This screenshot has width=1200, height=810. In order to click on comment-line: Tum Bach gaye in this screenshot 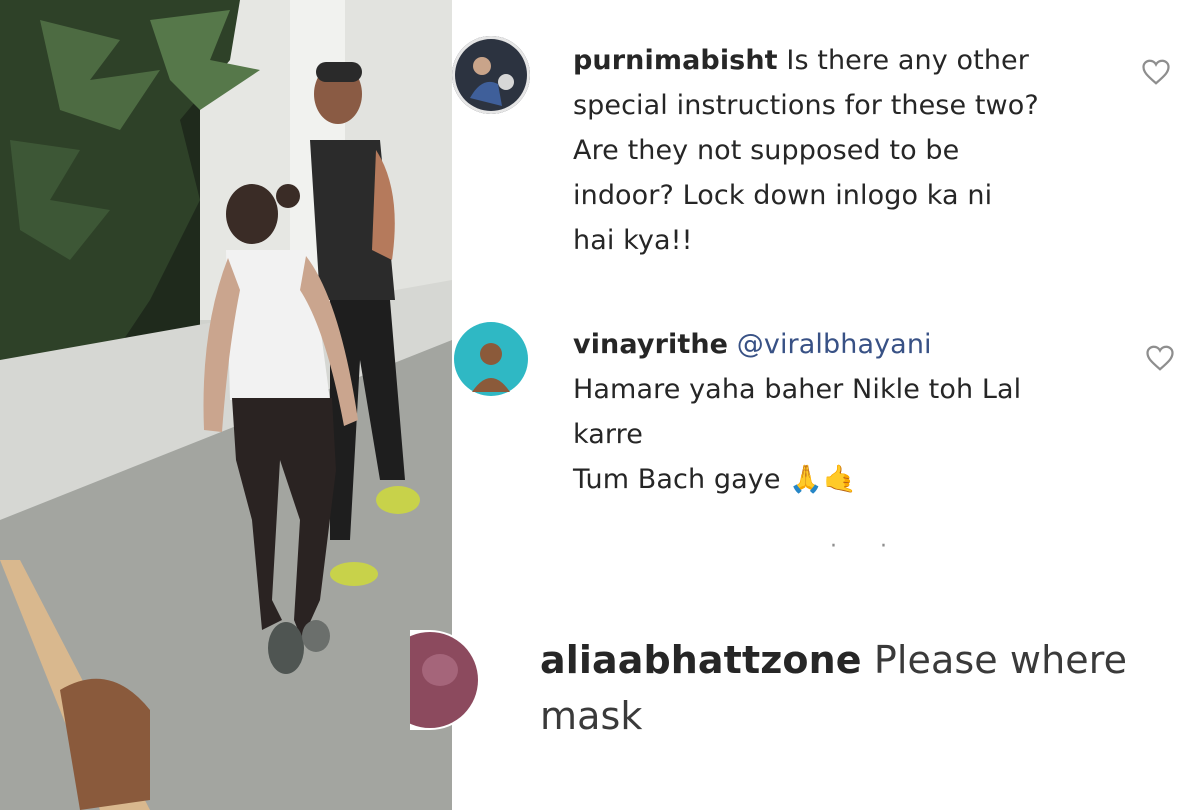, I will do `click(677, 479)`.